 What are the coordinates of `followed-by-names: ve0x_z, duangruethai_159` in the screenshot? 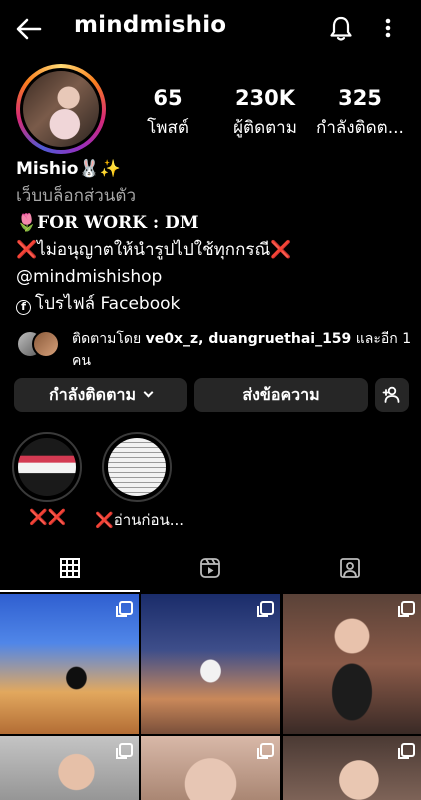 It's located at (248, 339).